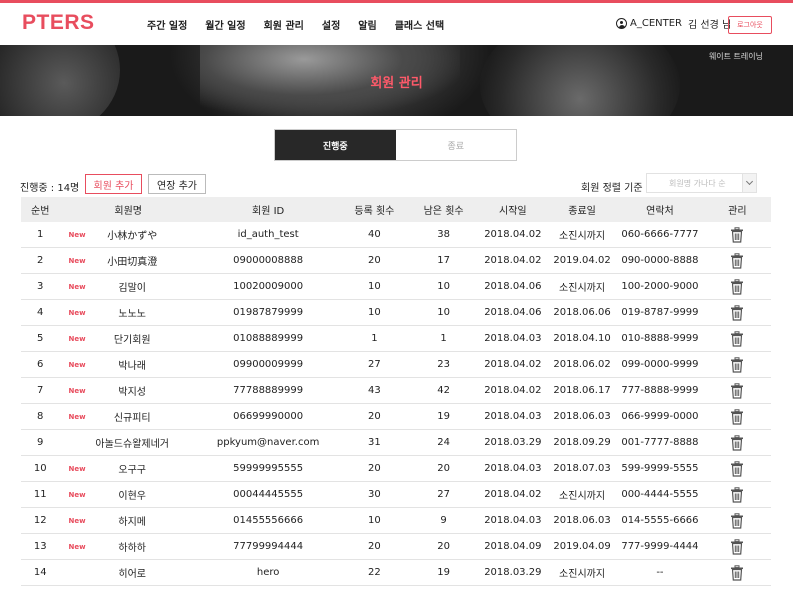  I want to click on member-name: 오구구, so click(128, 468).